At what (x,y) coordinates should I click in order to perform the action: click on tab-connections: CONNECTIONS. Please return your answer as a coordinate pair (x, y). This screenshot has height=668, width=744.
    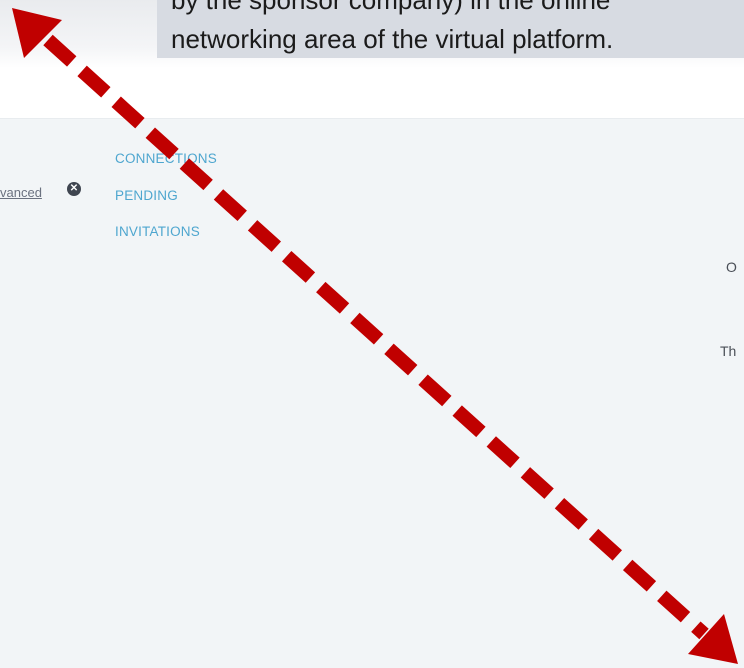
    Looking at the image, I should click on (166, 158).